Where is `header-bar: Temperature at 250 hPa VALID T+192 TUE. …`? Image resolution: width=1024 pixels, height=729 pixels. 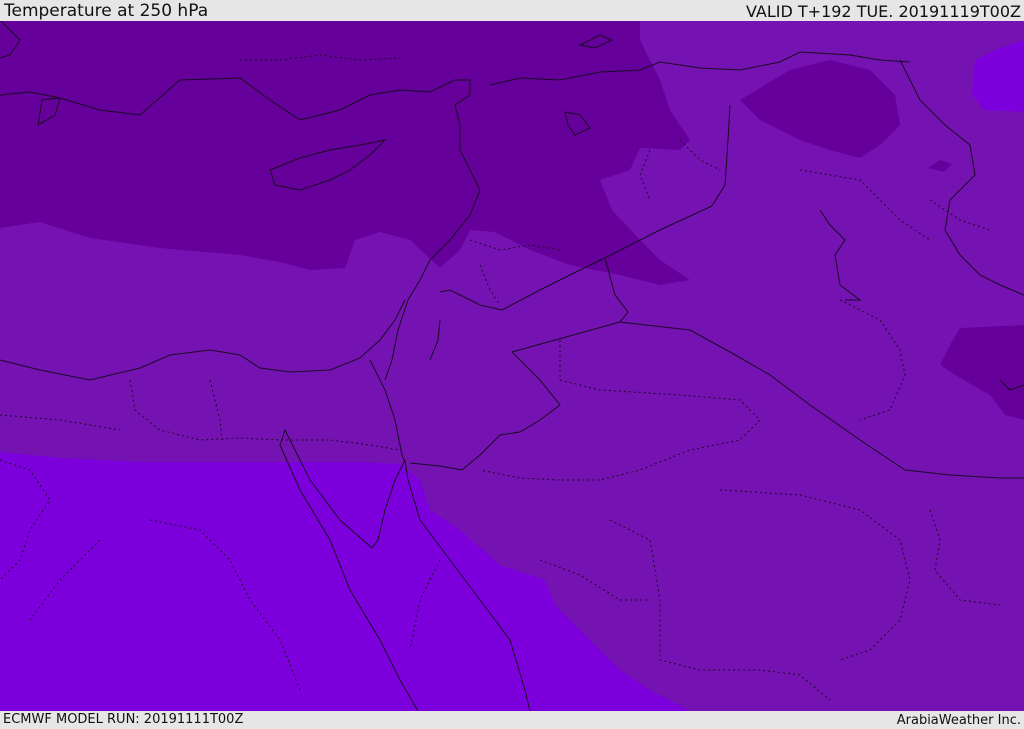 header-bar: Temperature at 250 hPa VALID T+192 TUE. … is located at coordinates (512, 10).